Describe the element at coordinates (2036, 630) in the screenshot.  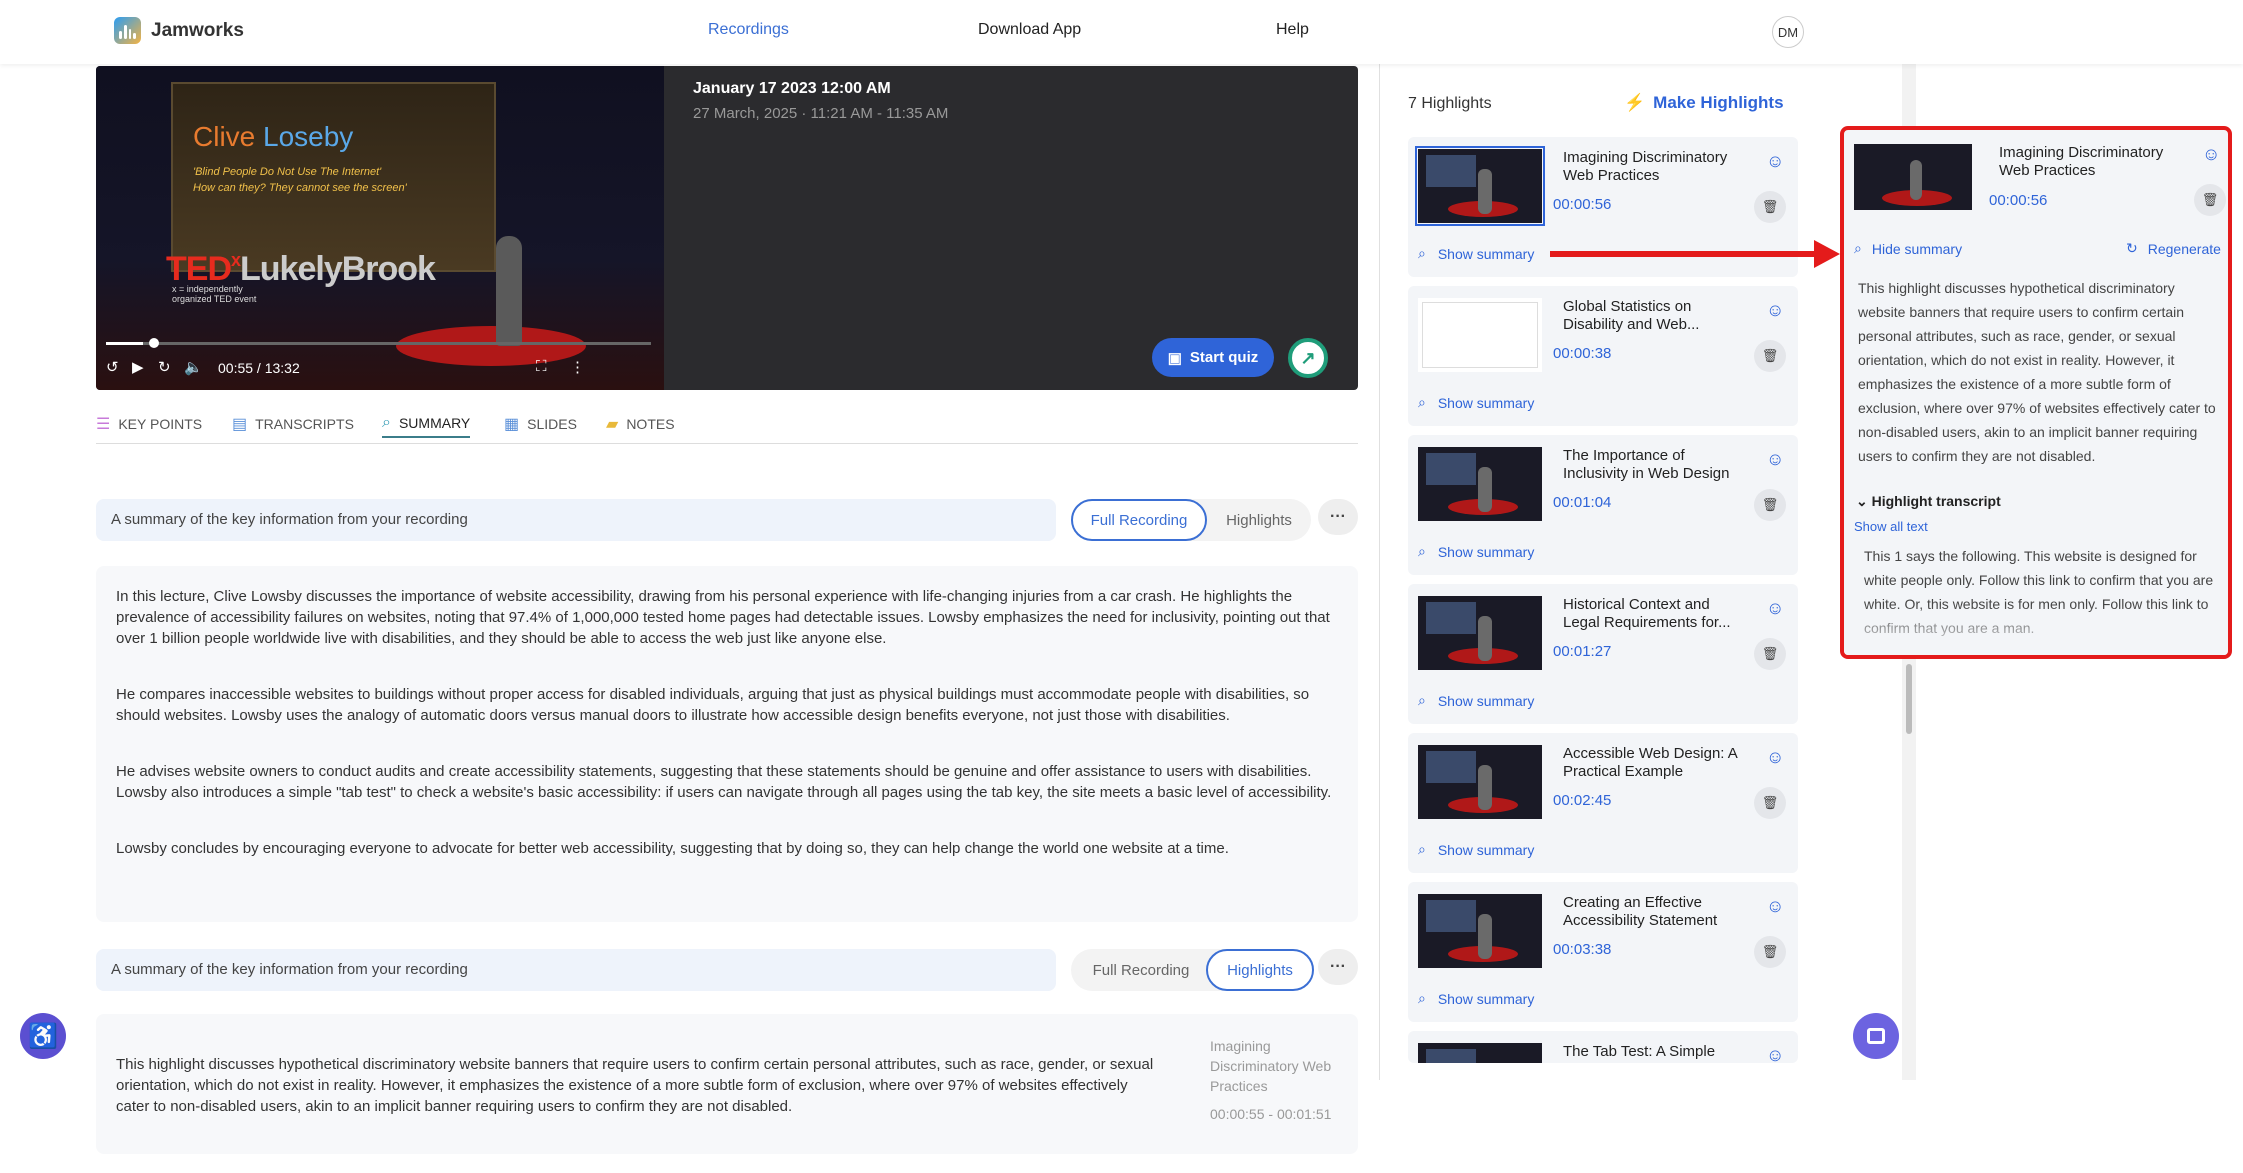
I see `fade-overlay` at that location.